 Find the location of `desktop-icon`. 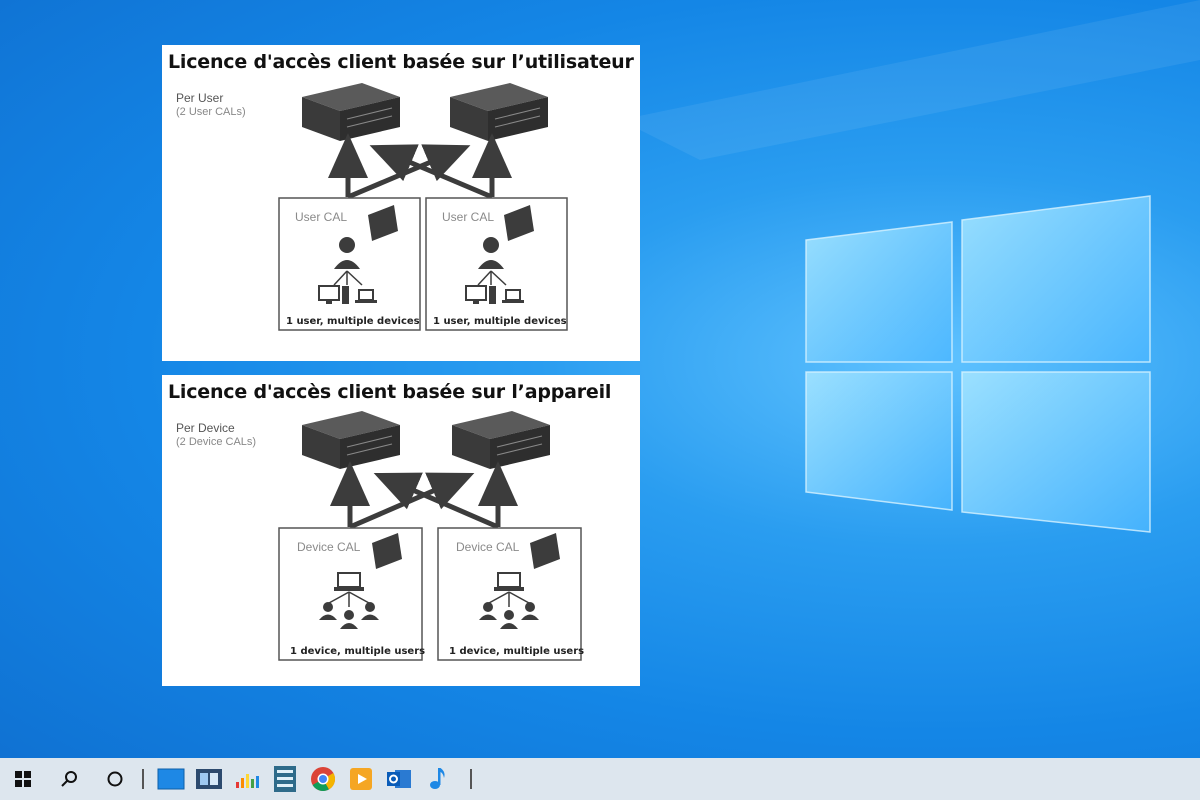

desktop-icon is located at coordinates (171, 779).